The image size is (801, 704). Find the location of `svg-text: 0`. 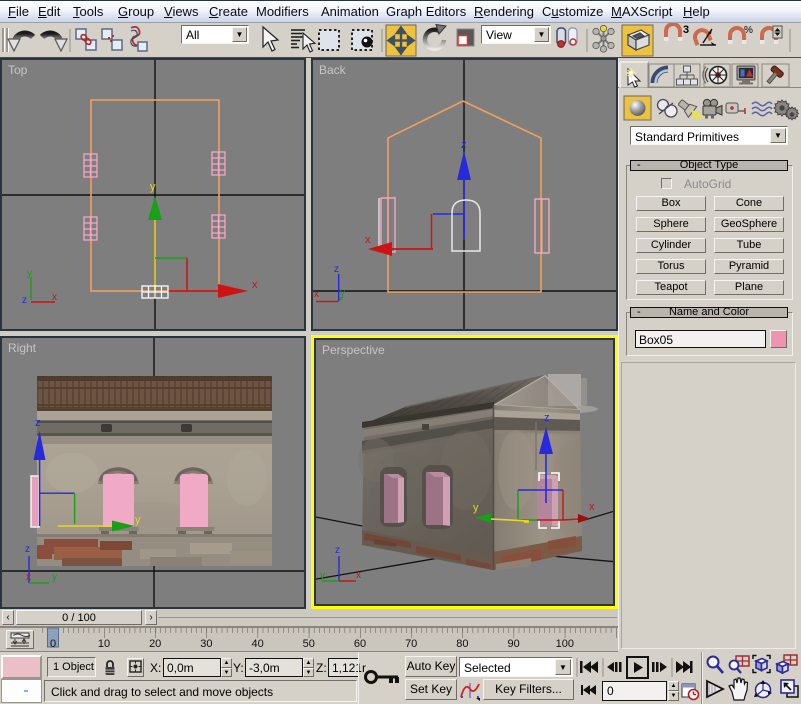

svg-text: 0 is located at coordinates (53, 644).